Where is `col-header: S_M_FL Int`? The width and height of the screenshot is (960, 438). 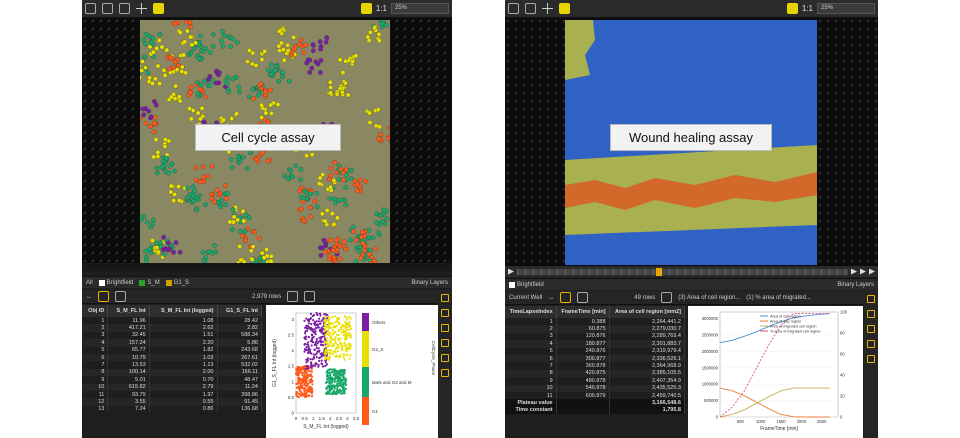 col-header: S_M_FL Int is located at coordinates (128, 311).